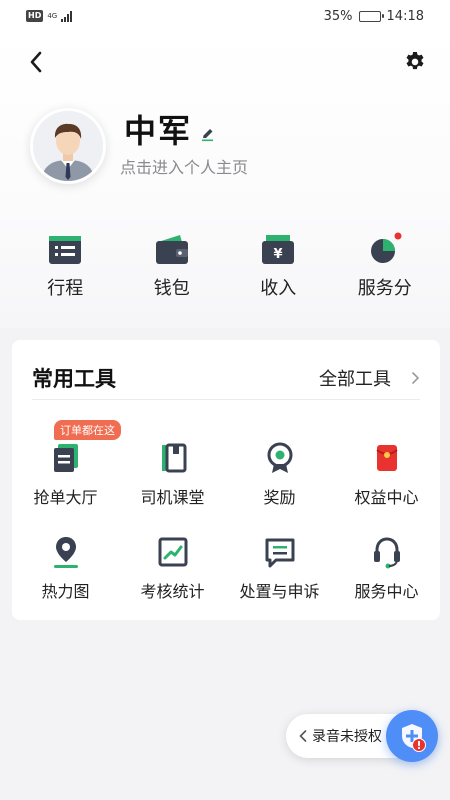 This screenshot has height=800, width=450. I want to click on tool-order-hall: 订单都在这 抢单大厅, so click(66, 467).